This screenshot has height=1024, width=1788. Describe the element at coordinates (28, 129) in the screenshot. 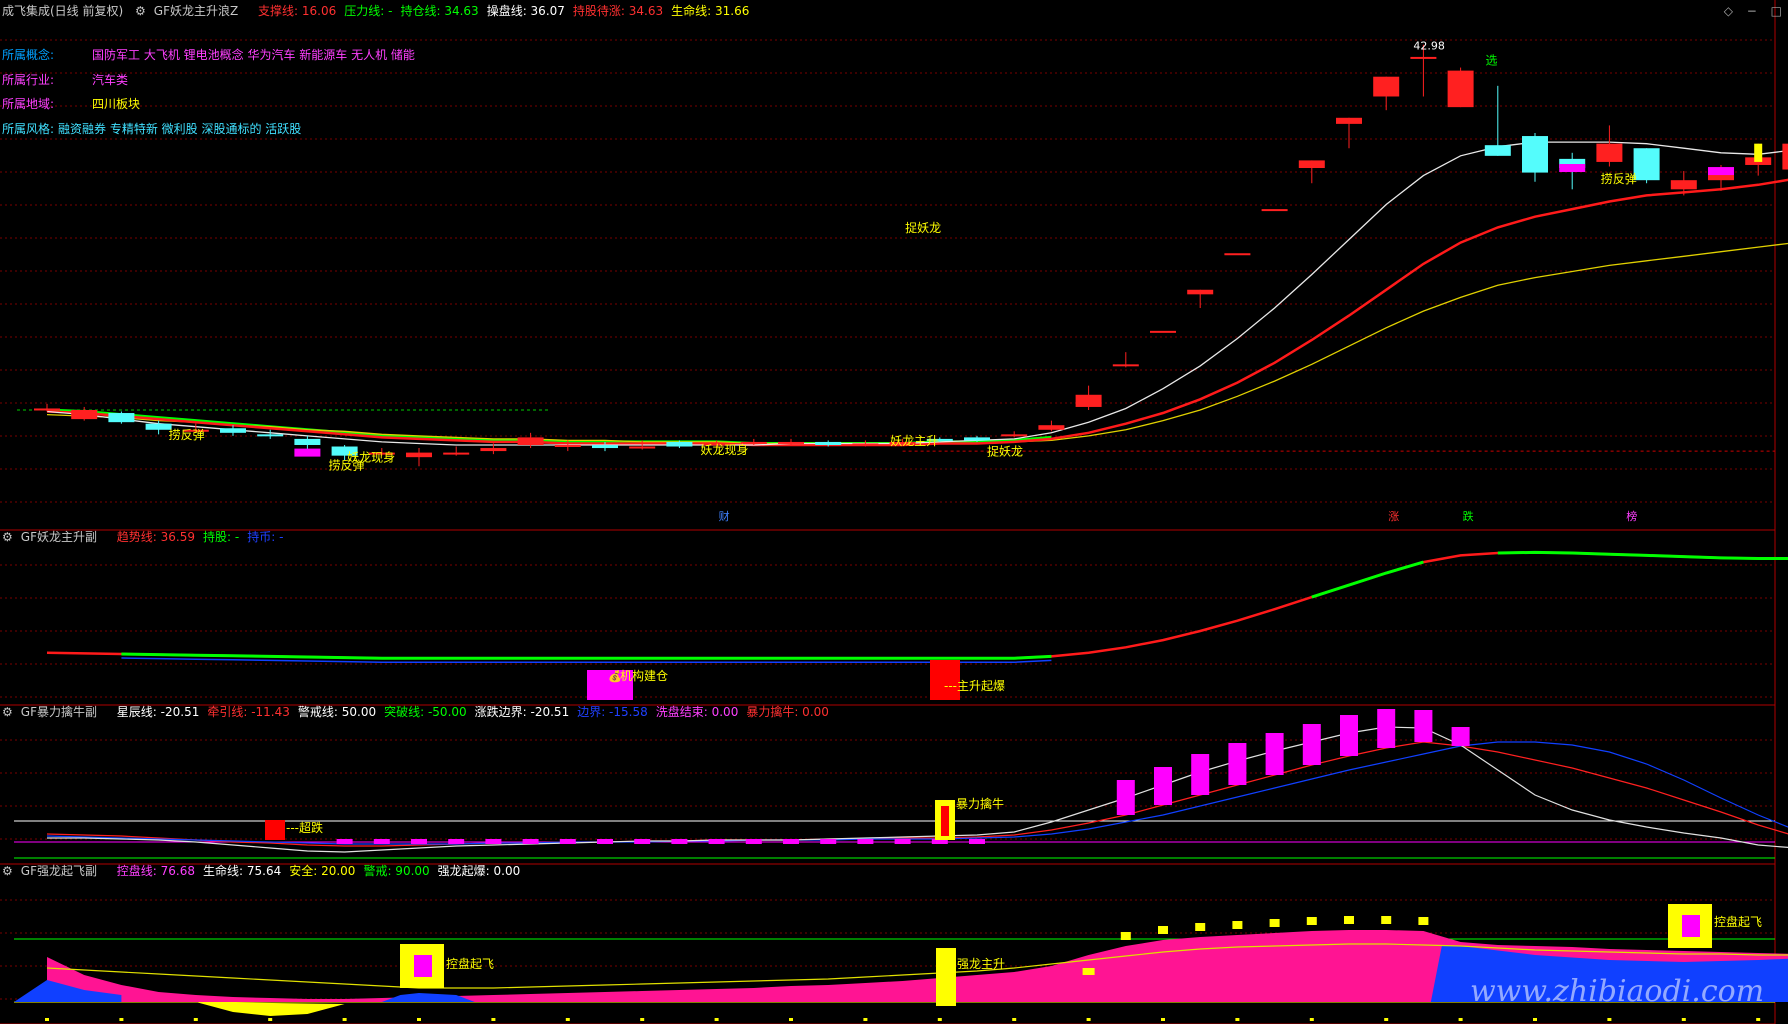

I see `info-label: 所属风格:` at that location.